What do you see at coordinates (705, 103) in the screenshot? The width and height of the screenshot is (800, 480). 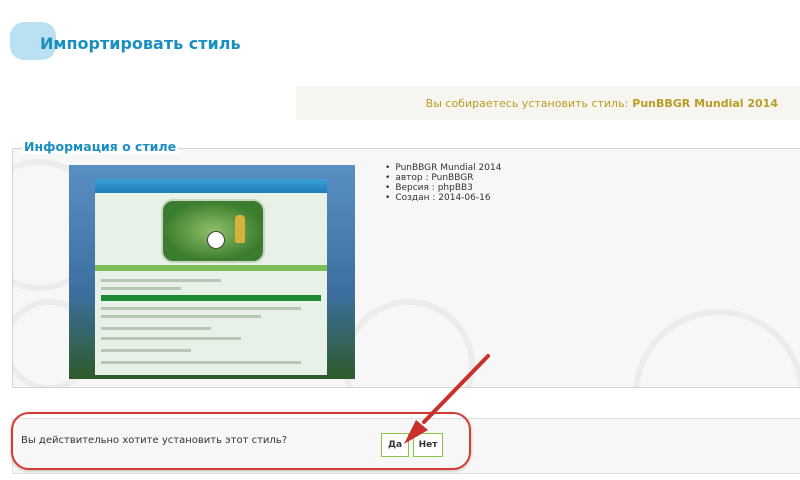 I see `notice-style-name: PunBBGR Mundial 2014` at bounding box center [705, 103].